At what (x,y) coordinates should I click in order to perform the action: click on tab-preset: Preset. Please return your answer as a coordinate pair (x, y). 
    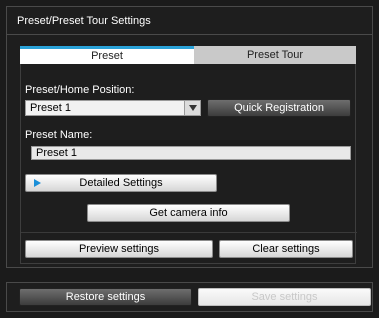
    Looking at the image, I should click on (107, 55).